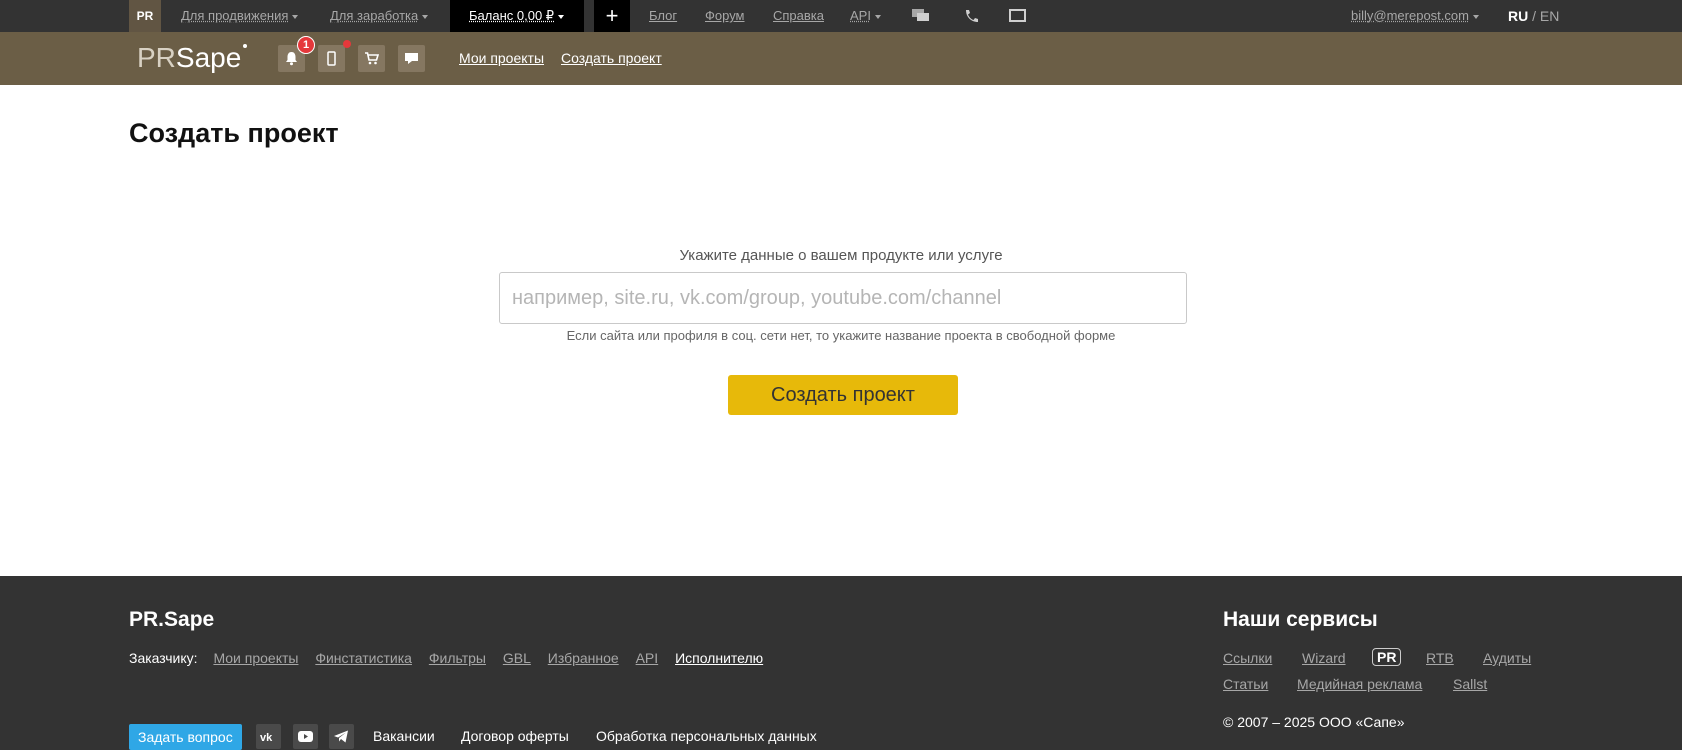  Describe the element at coordinates (235, 15) in the screenshot. I see `promo-menu-label: Для продвижения` at that location.